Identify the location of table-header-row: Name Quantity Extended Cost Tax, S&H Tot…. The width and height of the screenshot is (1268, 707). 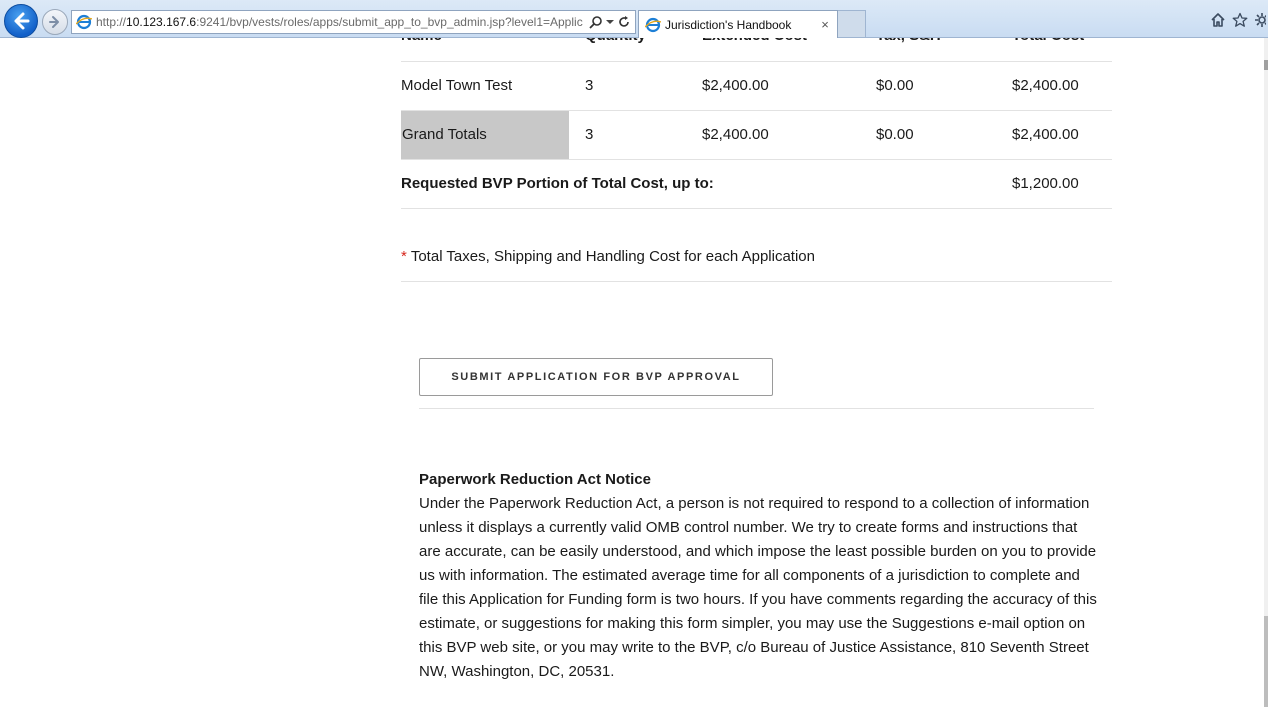
(756, 50).